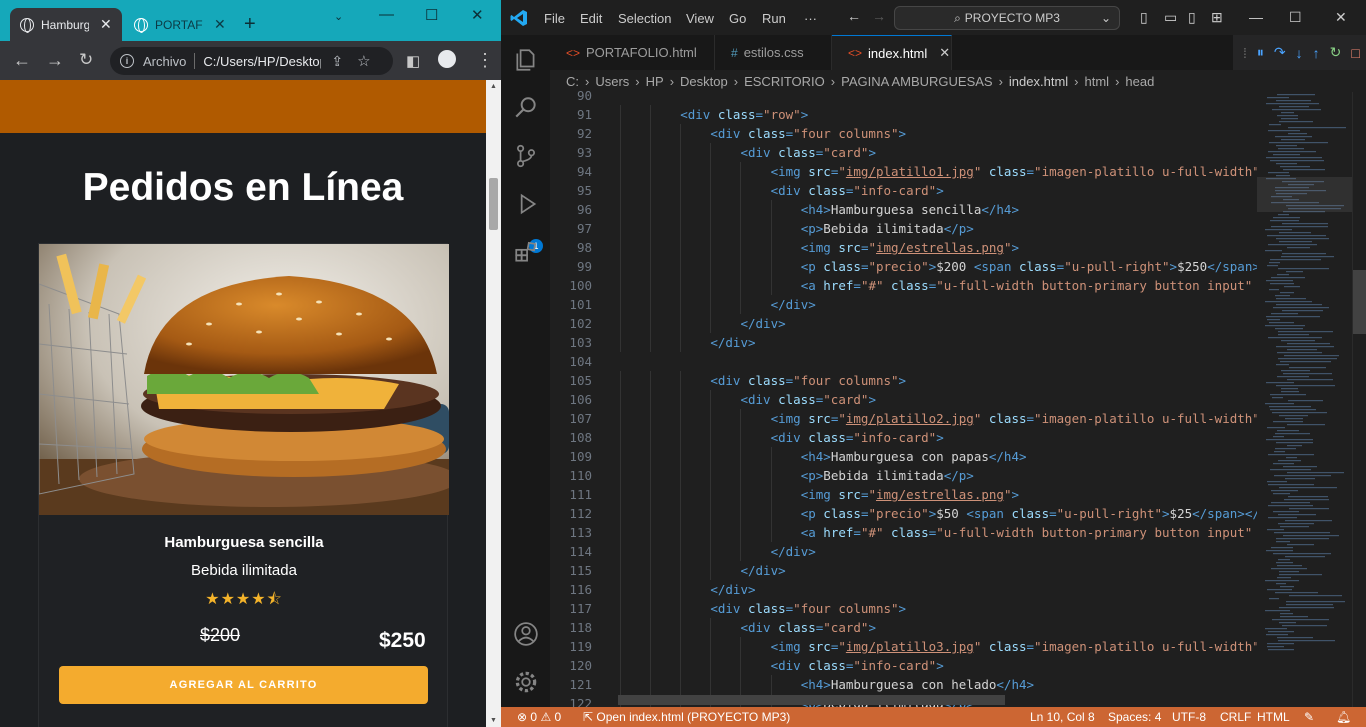  I want to click on editor-scrollbar, so click(1359, 399).